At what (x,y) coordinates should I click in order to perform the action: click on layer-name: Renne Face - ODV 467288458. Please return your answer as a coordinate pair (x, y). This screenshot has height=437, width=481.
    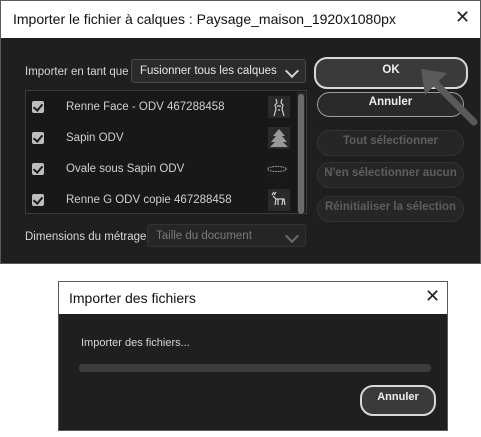
    Looking at the image, I should click on (145, 107).